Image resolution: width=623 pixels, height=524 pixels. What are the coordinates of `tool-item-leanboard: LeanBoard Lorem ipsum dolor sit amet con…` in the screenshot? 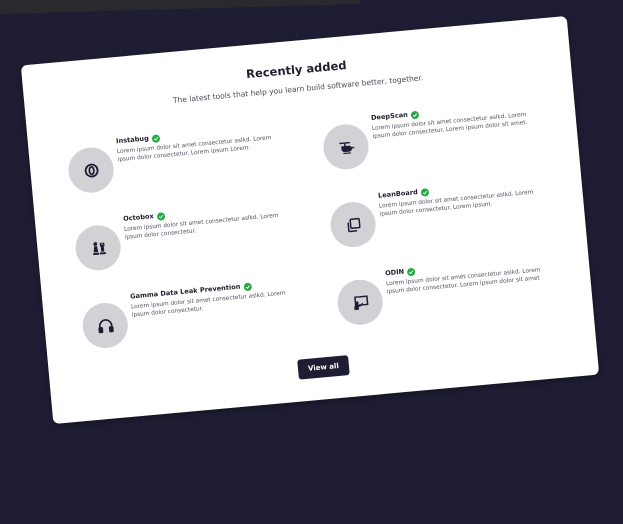 It's located at (450, 216).